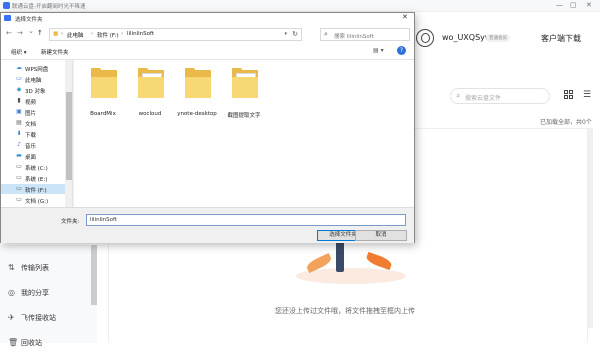 The width and height of the screenshot is (600, 354). I want to click on nav-pane-item: ▬ 桌面, so click(33, 156).